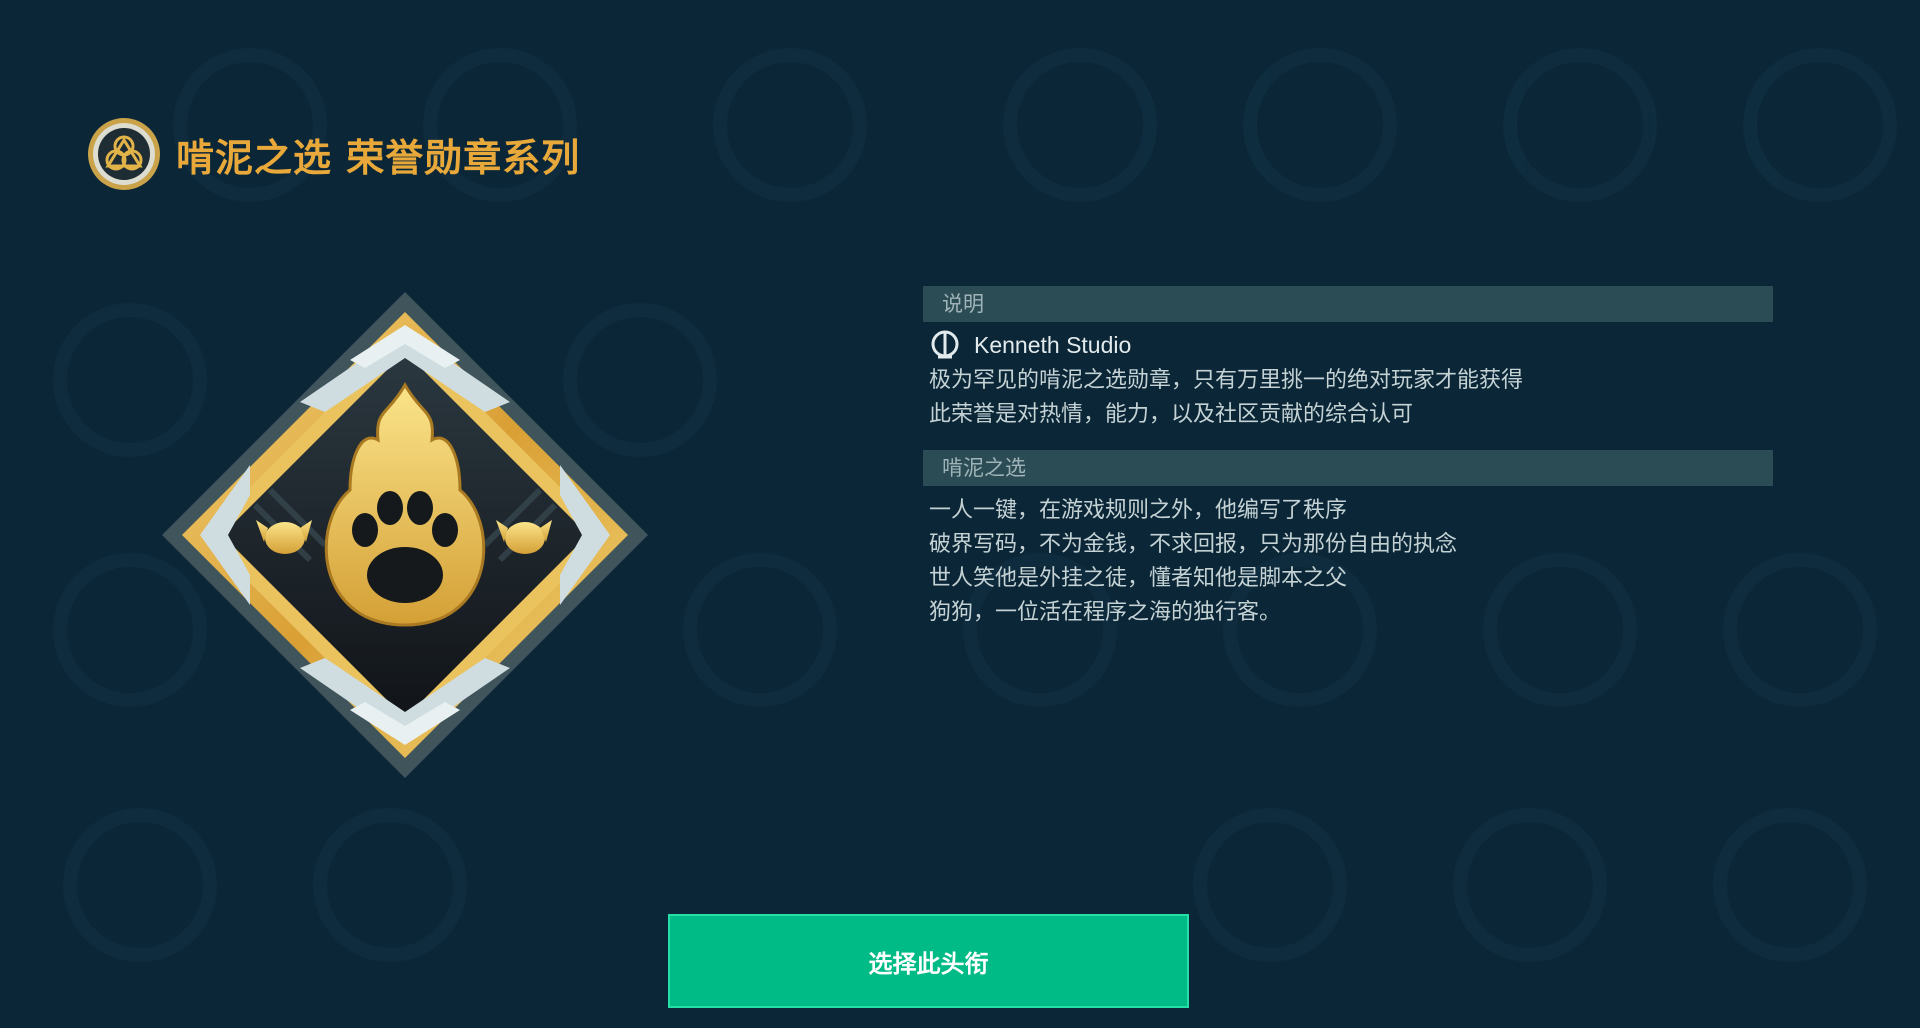 The height and width of the screenshot is (1028, 1920). Describe the element at coordinates (1138, 510) in the screenshot. I see `lore-line: 一人一键，在游戏规则之外，他编写了秩序` at that location.